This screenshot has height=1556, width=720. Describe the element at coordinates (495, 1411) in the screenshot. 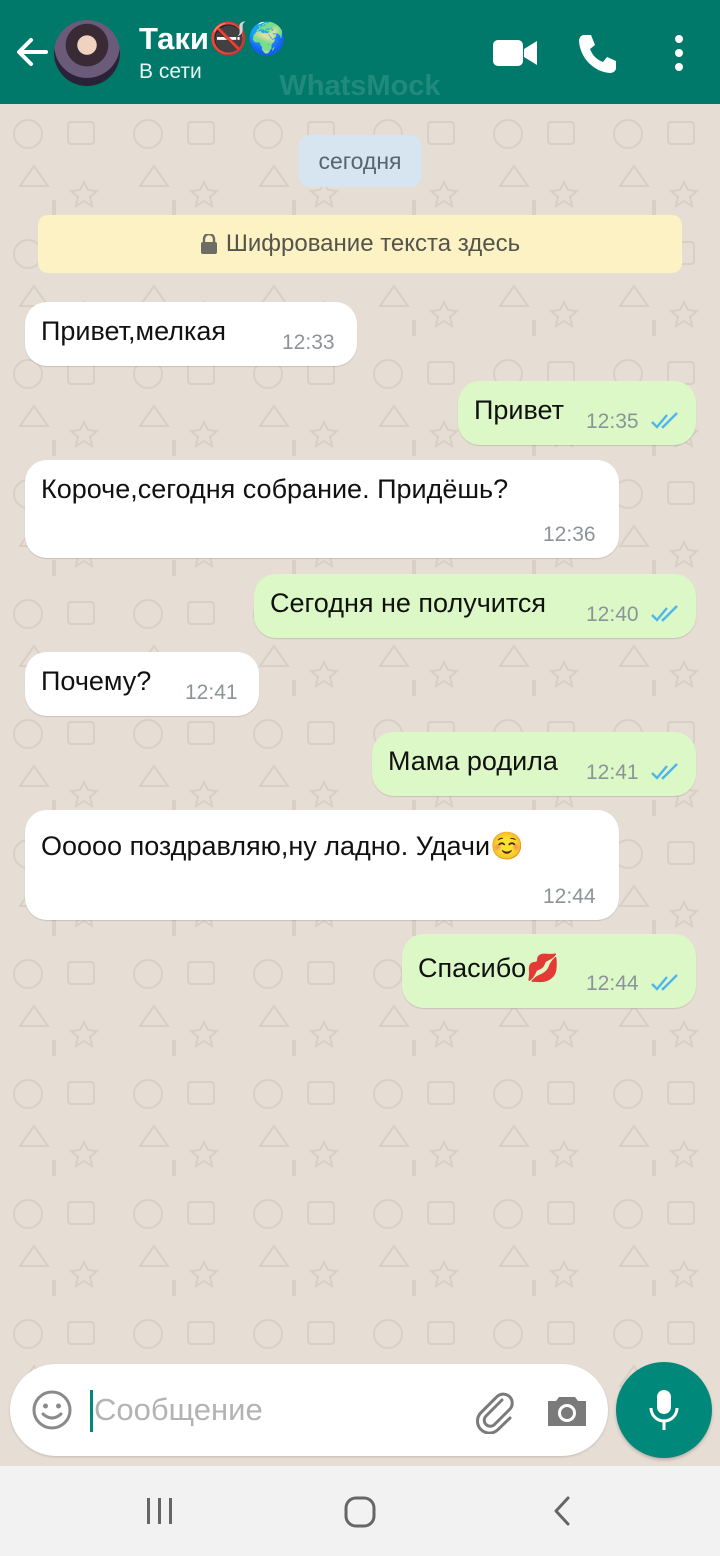

I see `paperclip-icon` at that location.